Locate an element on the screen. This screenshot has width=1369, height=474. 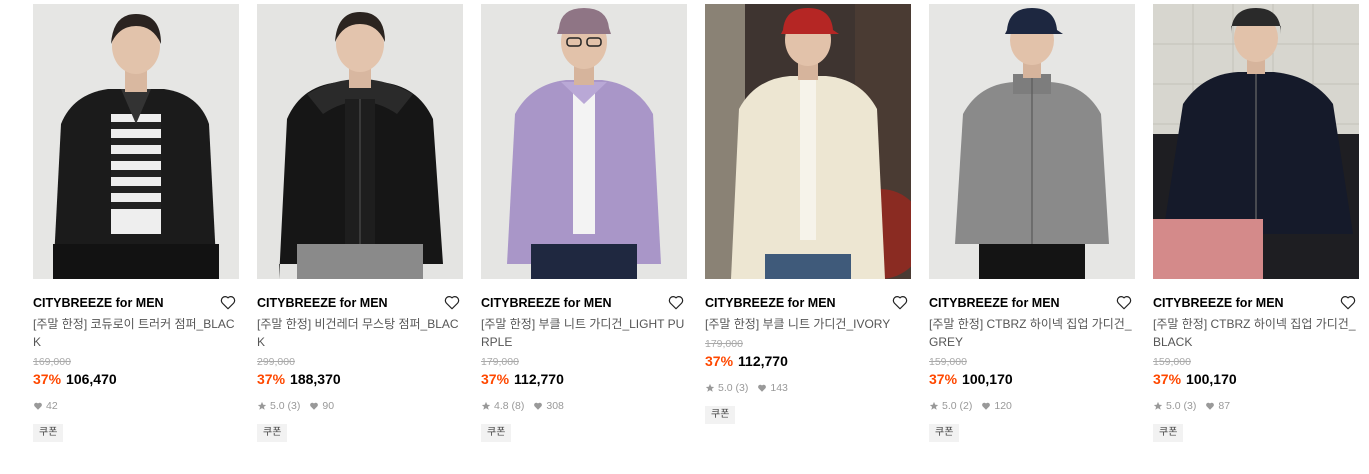
likes-stat: 308 is located at coordinates (548, 406).